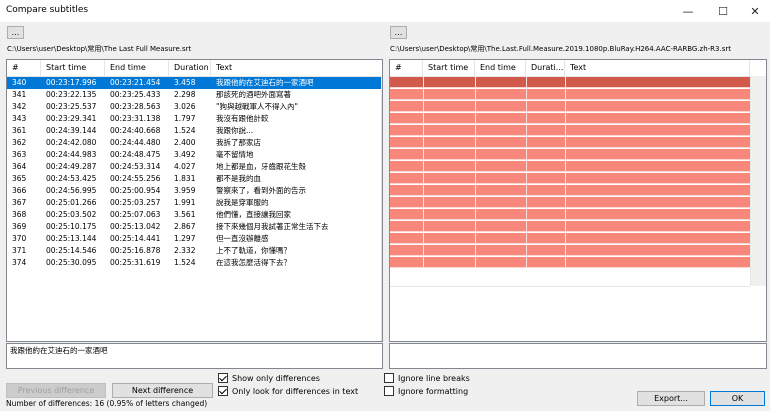 The image size is (770, 411). Describe the element at coordinates (162, 390) in the screenshot. I see `next-difference-button: Next difference` at that location.